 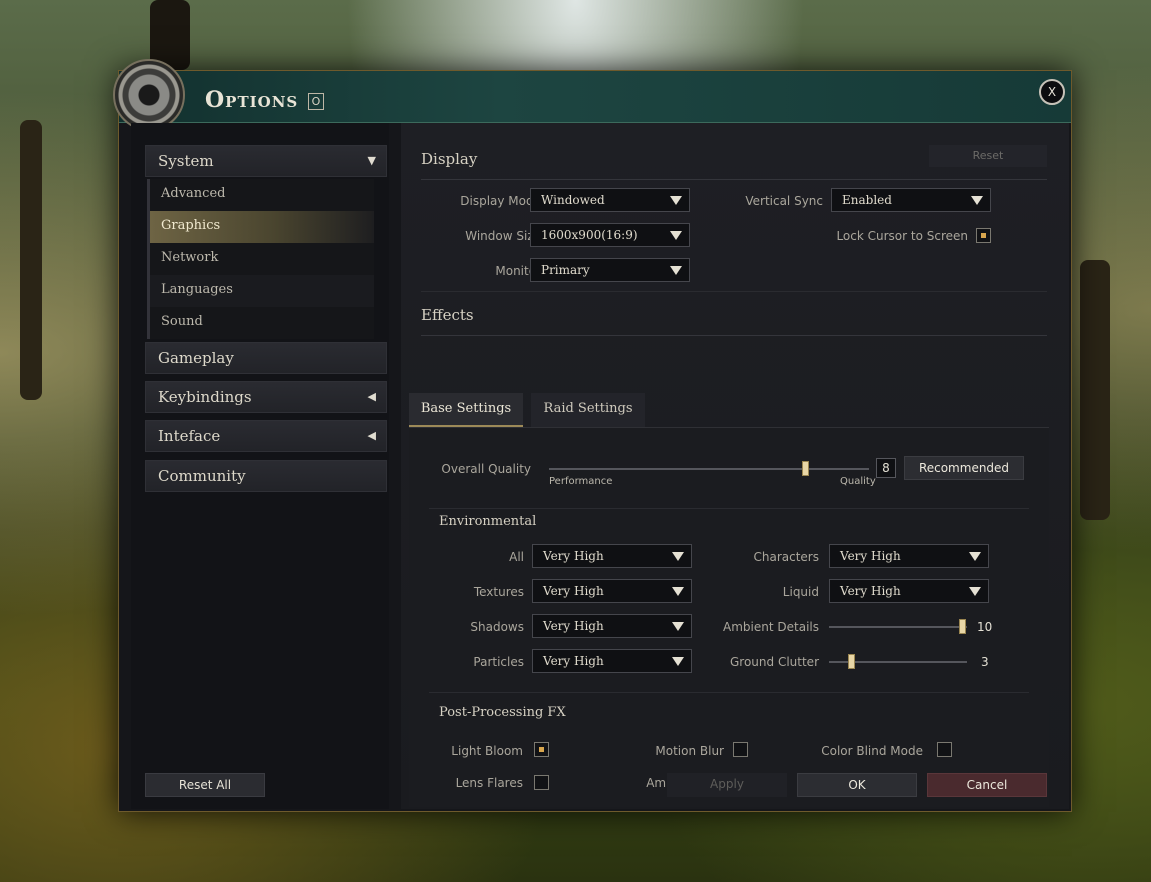 I want to click on vsync-value: Enabled, so click(x=867, y=200).